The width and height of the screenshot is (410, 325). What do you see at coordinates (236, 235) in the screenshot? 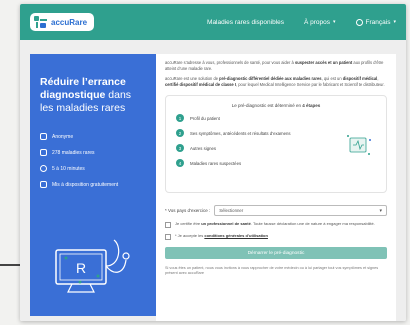
I see `terms-link: conditions générales d’utilisation` at bounding box center [236, 235].